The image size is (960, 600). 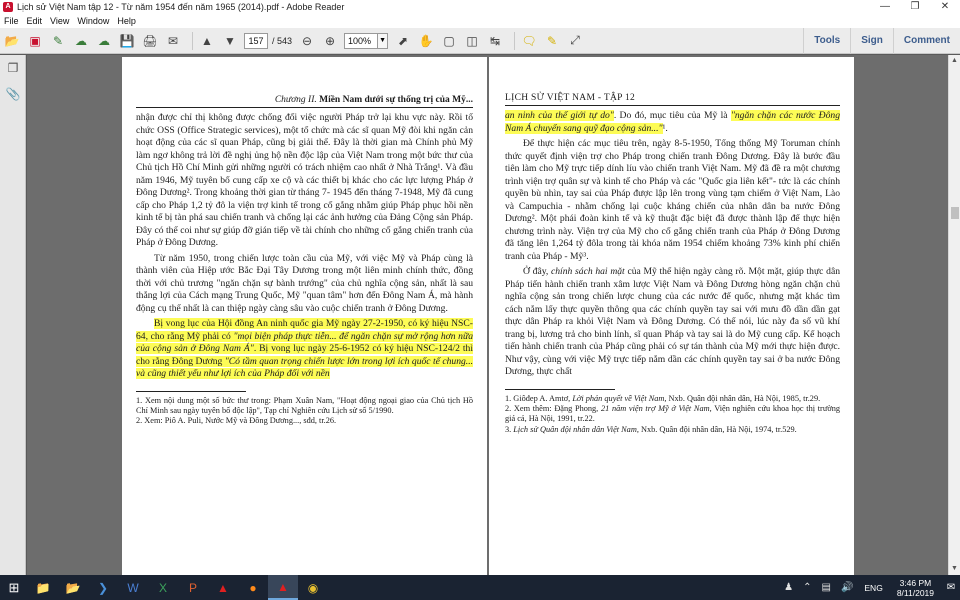 I want to click on prev-page-icon: ▲, so click(x=207, y=41).